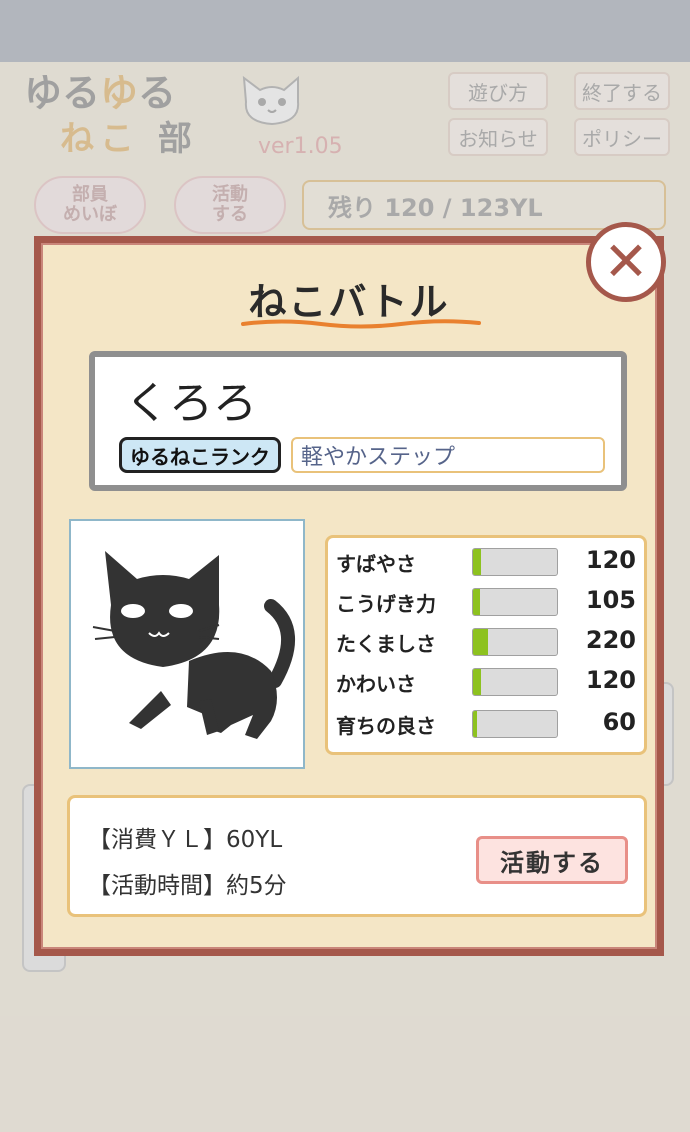 The width and height of the screenshot is (690, 1132). Describe the element at coordinates (386, 604) in the screenshot. I see `stat-label: こうげき力` at that location.